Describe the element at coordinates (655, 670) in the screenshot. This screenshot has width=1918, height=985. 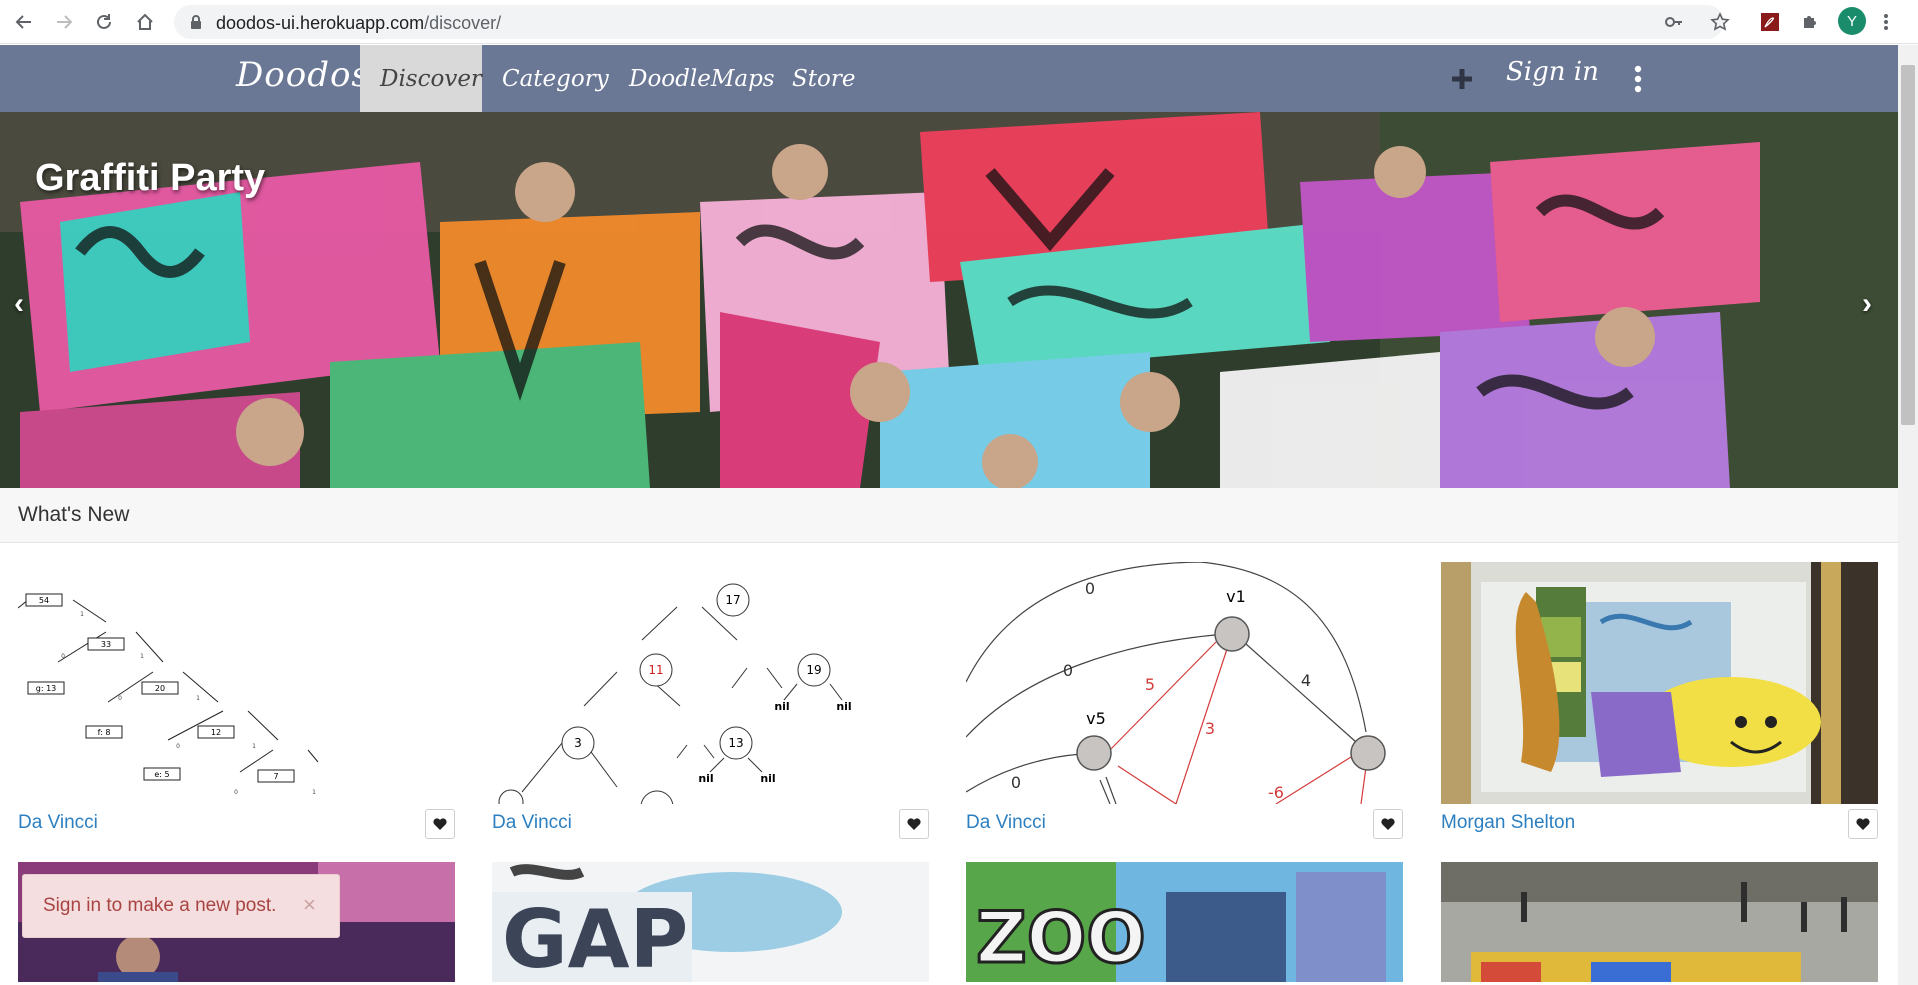
I see `tree-node-red: 11` at that location.